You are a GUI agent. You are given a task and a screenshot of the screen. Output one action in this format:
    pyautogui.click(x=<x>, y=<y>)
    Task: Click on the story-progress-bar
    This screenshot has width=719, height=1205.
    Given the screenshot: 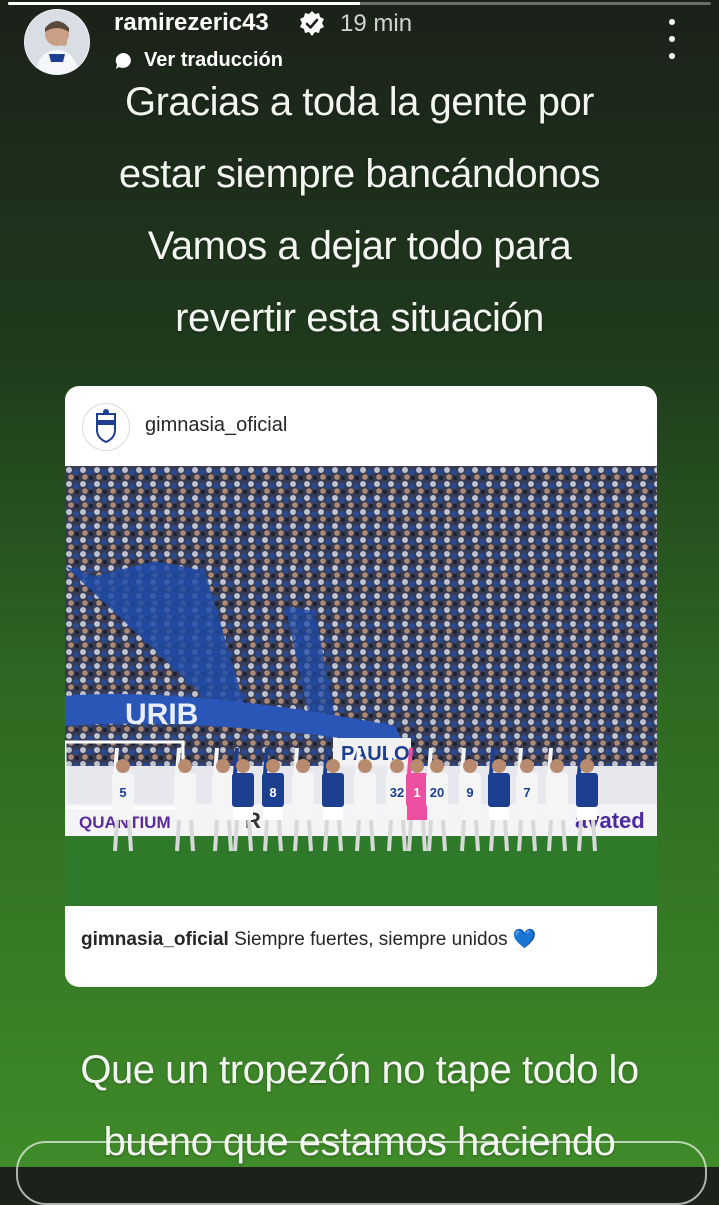 What is the action you would take?
    pyautogui.click(x=359, y=3)
    